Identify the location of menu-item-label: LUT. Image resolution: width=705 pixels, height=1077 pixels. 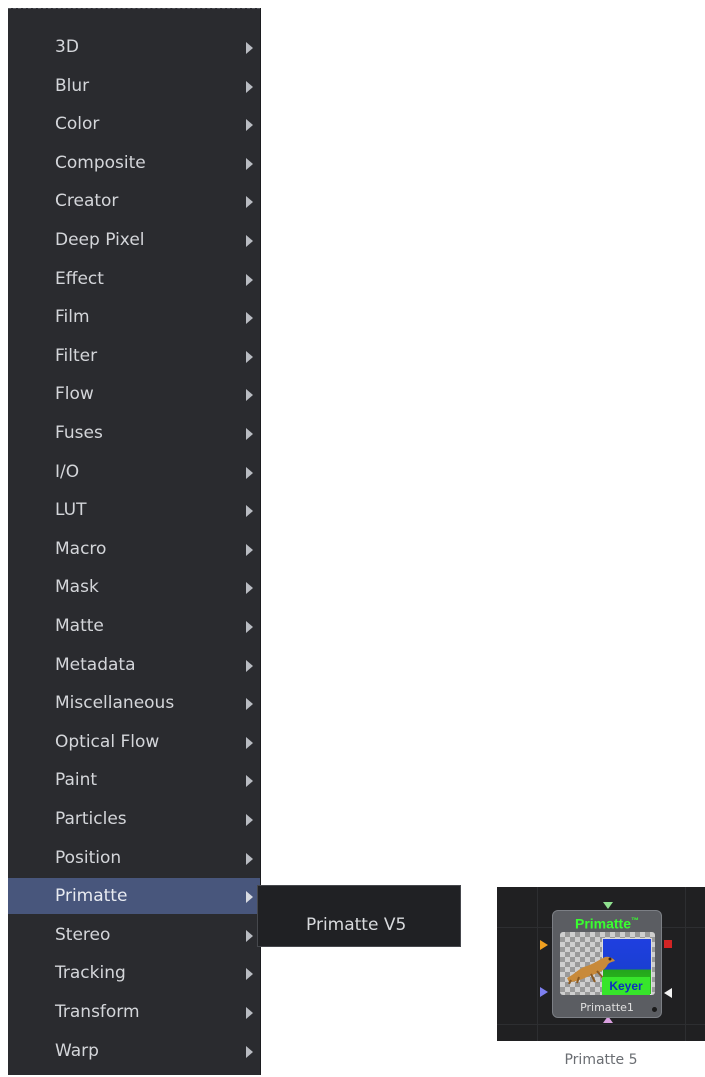
(71, 510).